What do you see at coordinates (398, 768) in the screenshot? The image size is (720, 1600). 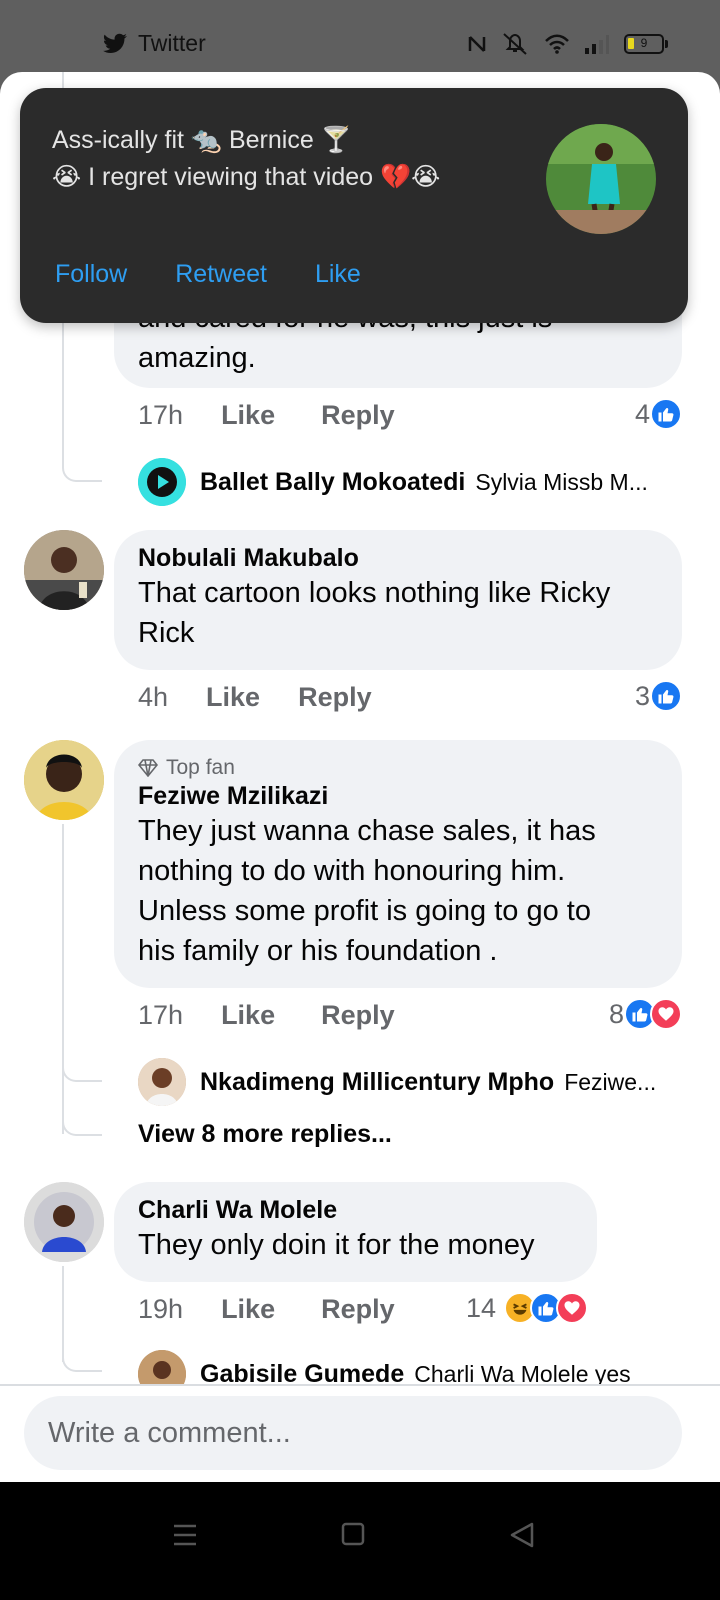 I see `top-fan-badge: Top fan` at bounding box center [398, 768].